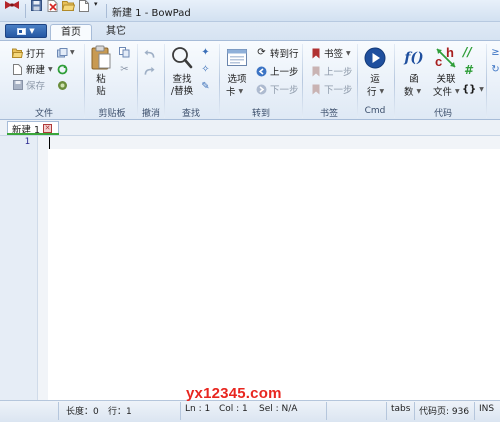  I want to click on function-label-2-row: 数 ▼, so click(412, 91).